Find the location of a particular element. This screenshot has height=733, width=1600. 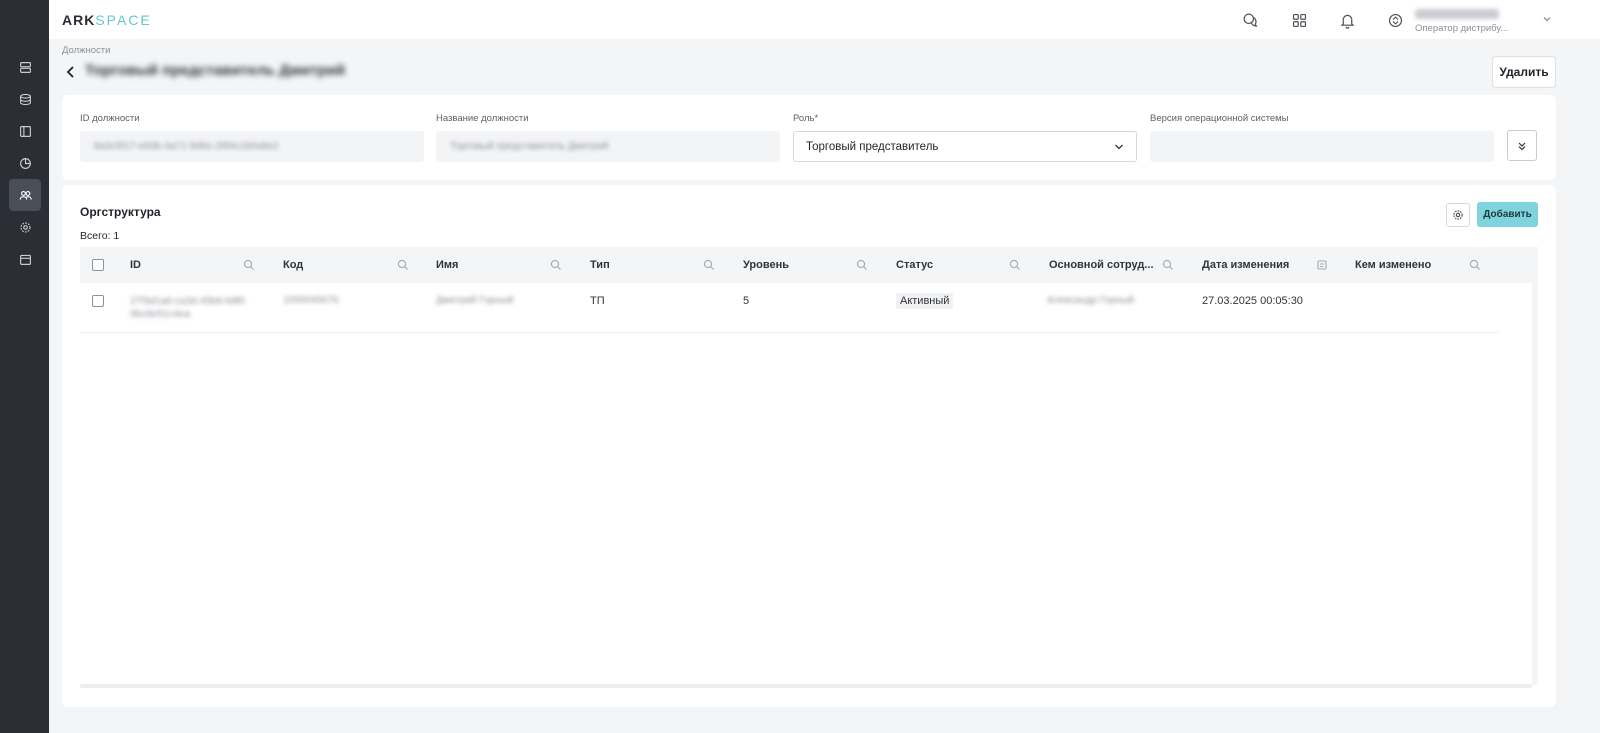

breadcrumb: Должности is located at coordinates (86, 50).